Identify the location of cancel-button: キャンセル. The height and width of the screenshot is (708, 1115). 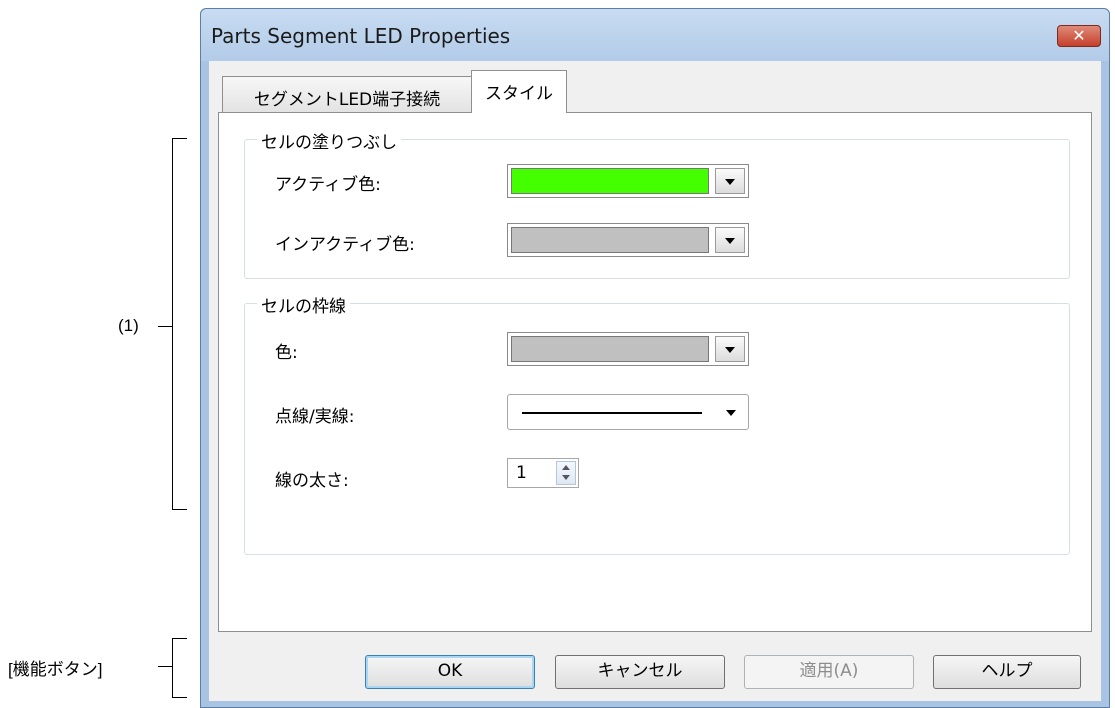
(640, 672).